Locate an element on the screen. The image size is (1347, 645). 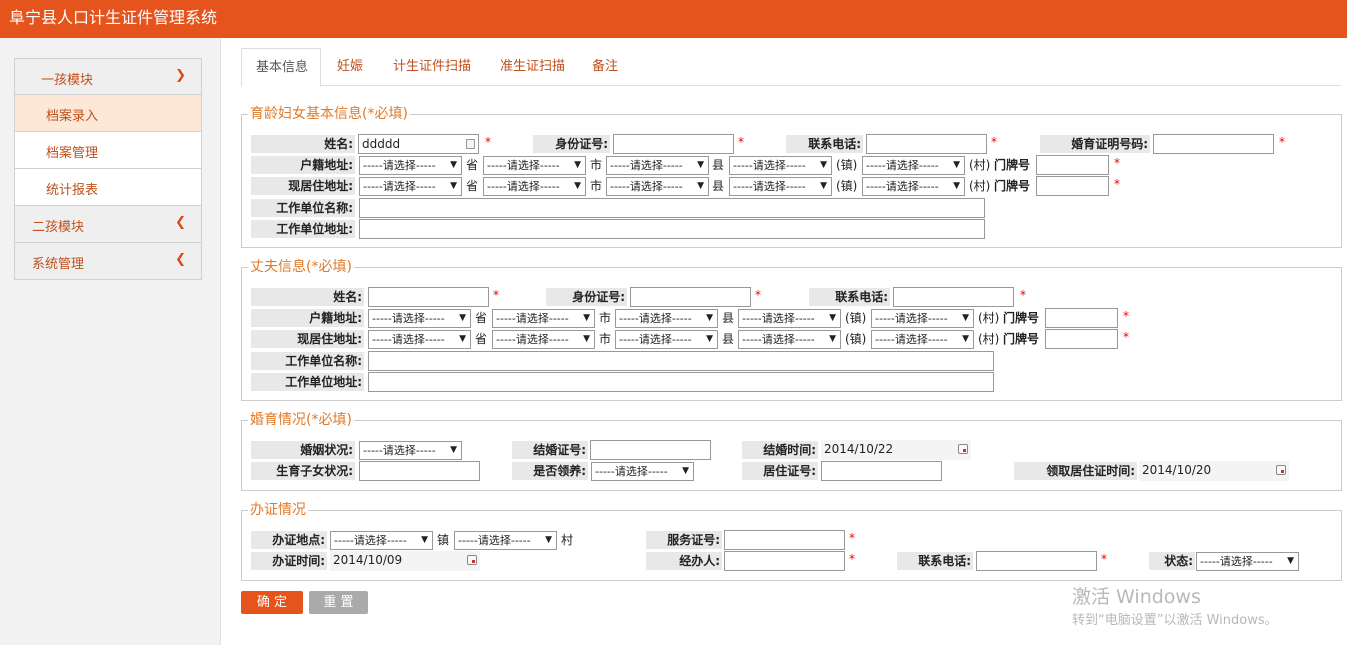
house-number-label: 门牌号 is located at coordinates (1012, 165).